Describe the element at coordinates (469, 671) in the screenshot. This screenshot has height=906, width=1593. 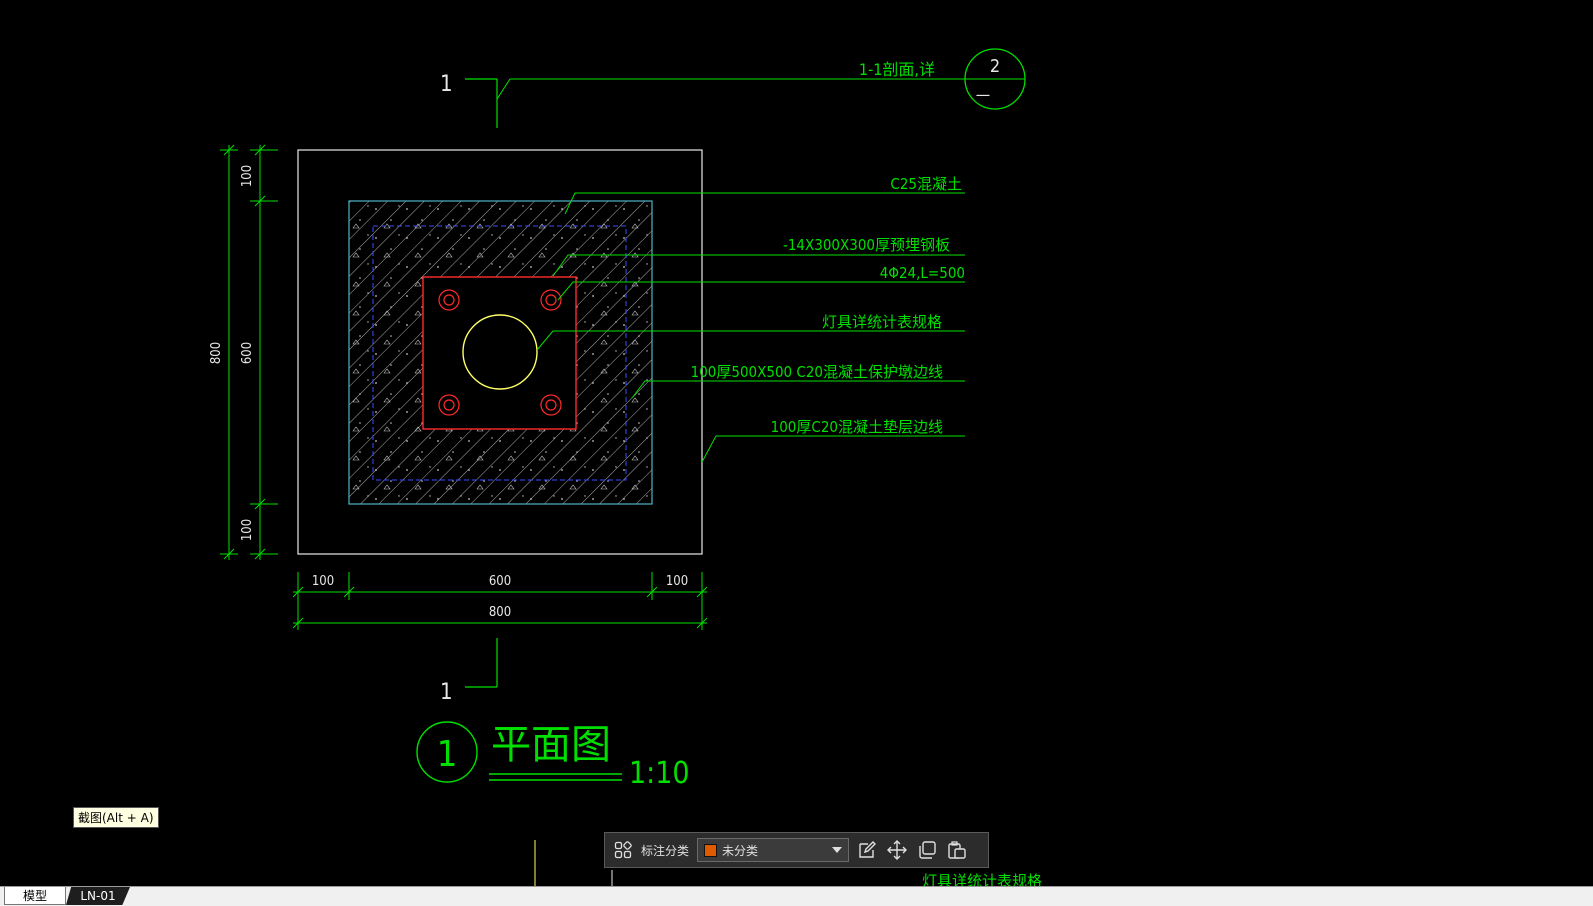
I see `section-cut-bottom: 1` at that location.